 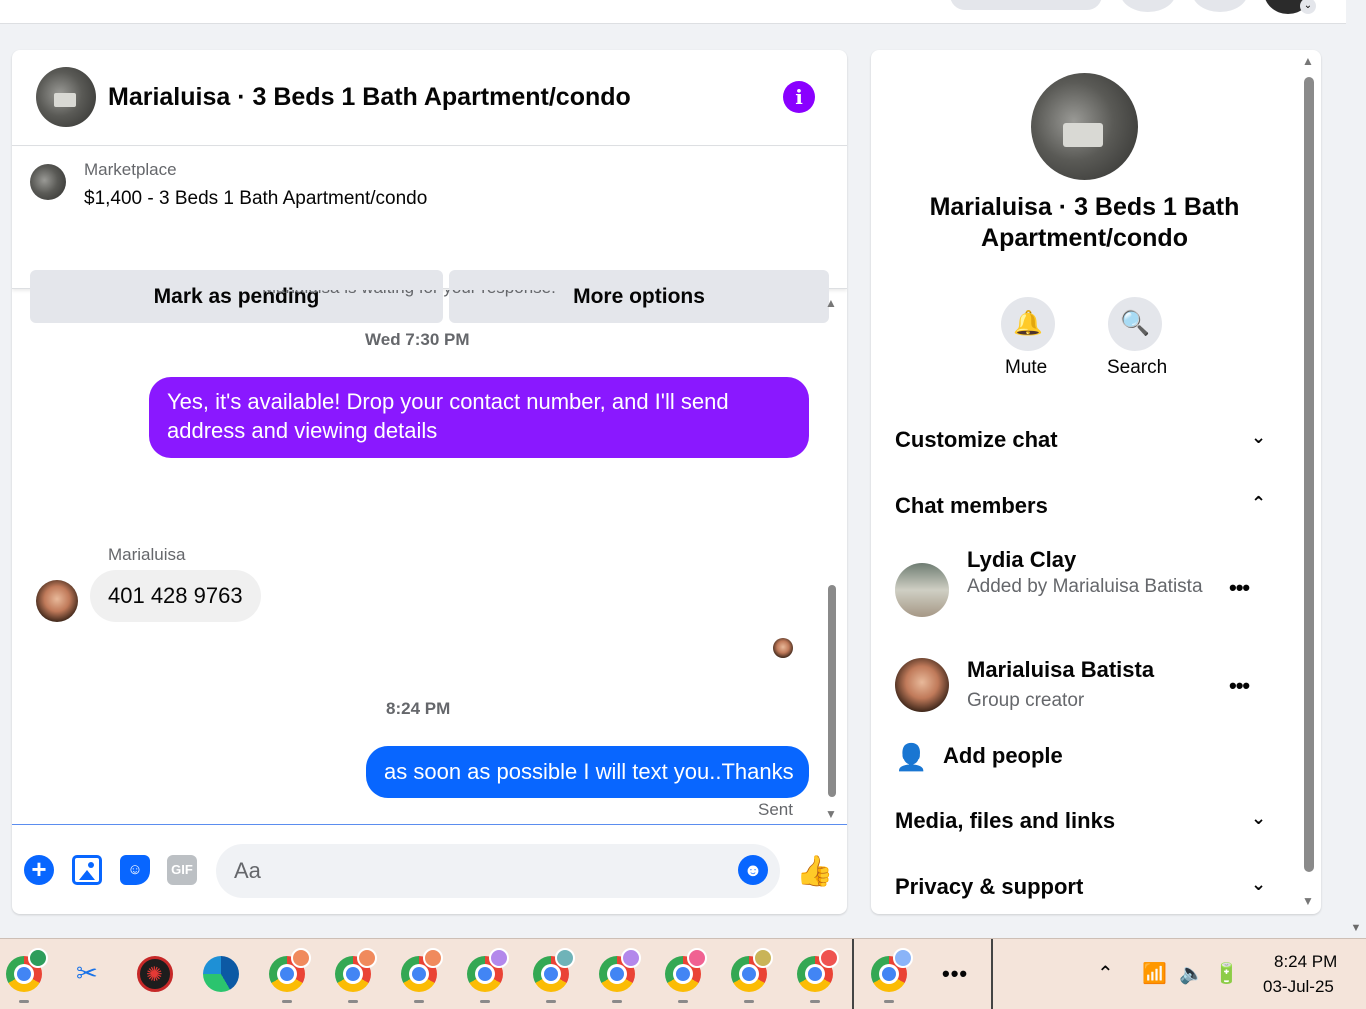 I want to click on antivirus-icon, so click(x=155, y=974).